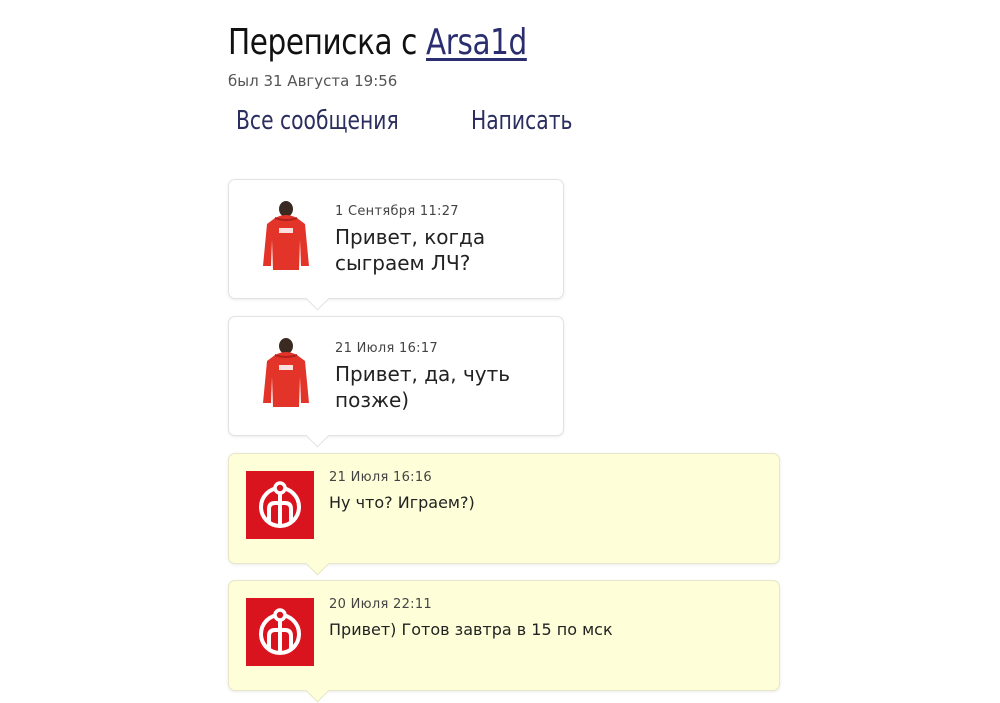 This screenshot has height=703, width=1000. Describe the element at coordinates (402, 502) in the screenshot. I see `message-text: Ну что? Играем?)` at that location.